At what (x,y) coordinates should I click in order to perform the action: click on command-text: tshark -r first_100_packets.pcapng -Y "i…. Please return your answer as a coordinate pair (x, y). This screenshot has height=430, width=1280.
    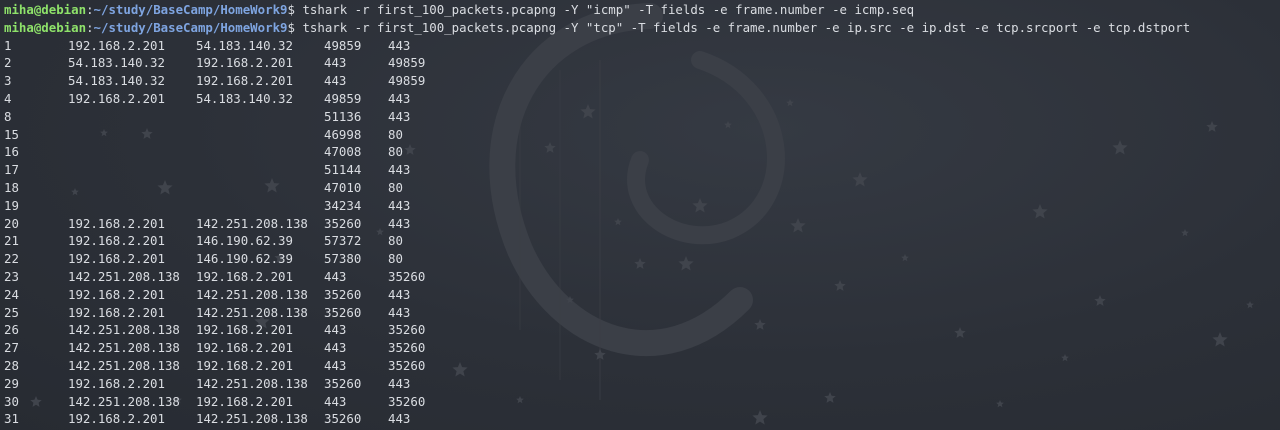
    Looking at the image, I should click on (608, 9).